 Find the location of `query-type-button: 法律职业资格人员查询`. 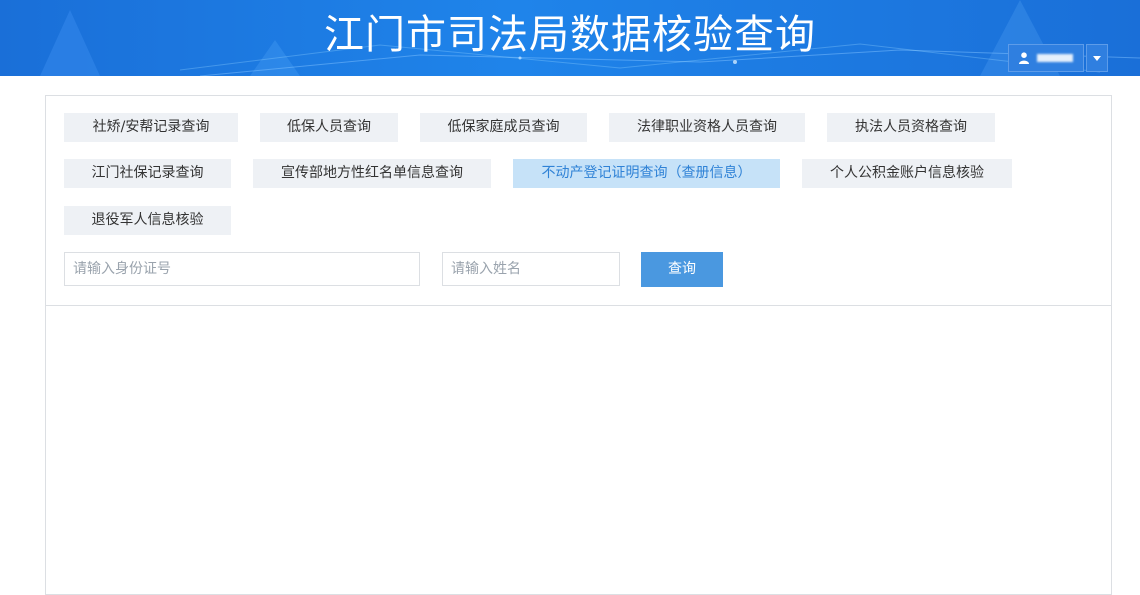

query-type-button: 法律职业资格人员查询 is located at coordinates (707, 127).